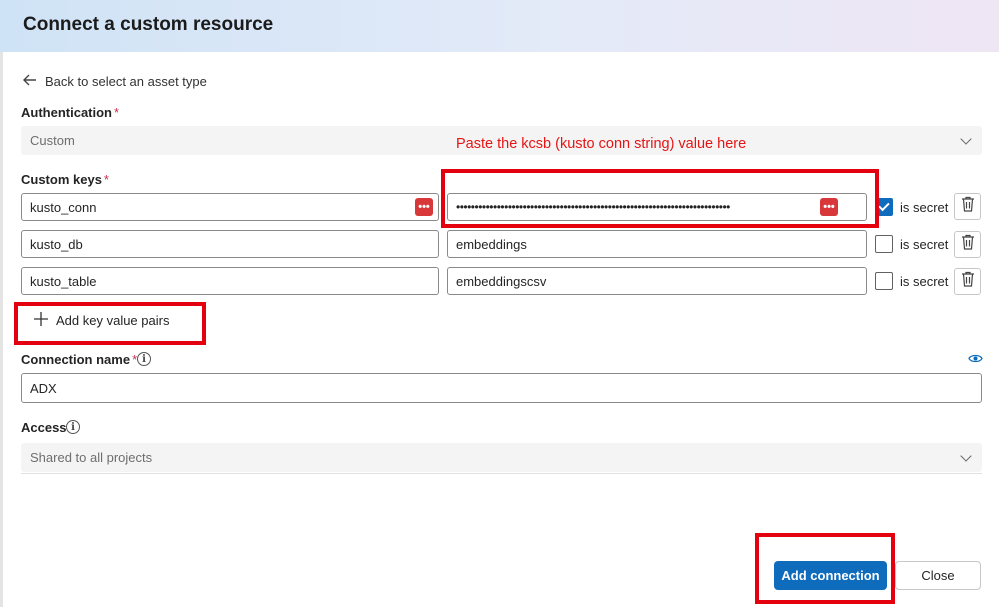  I want to click on divider, so click(501, 473).